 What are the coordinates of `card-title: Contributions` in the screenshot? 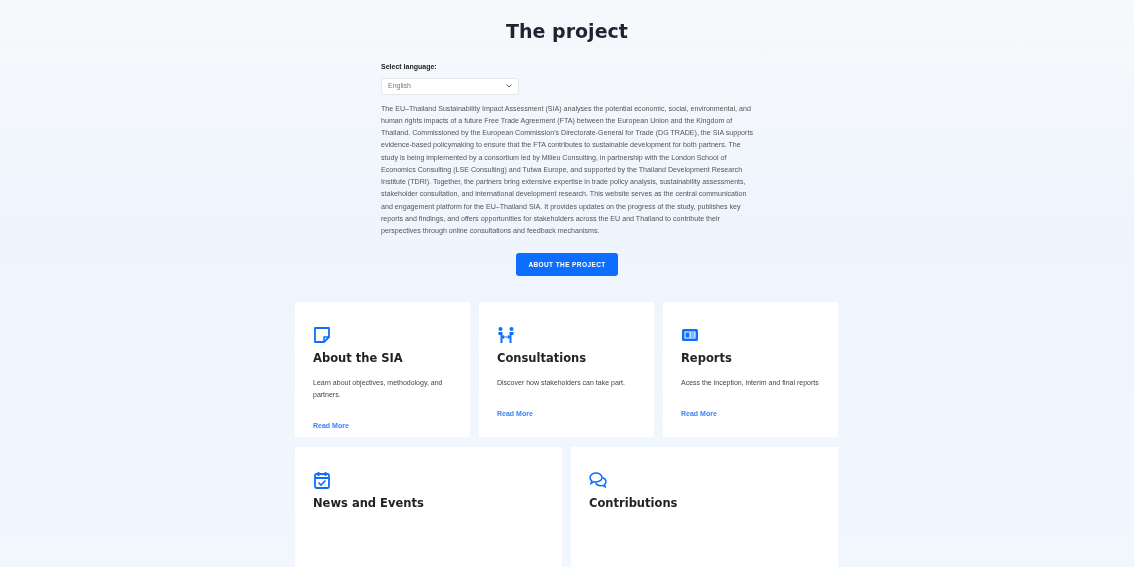 It's located at (634, 504).